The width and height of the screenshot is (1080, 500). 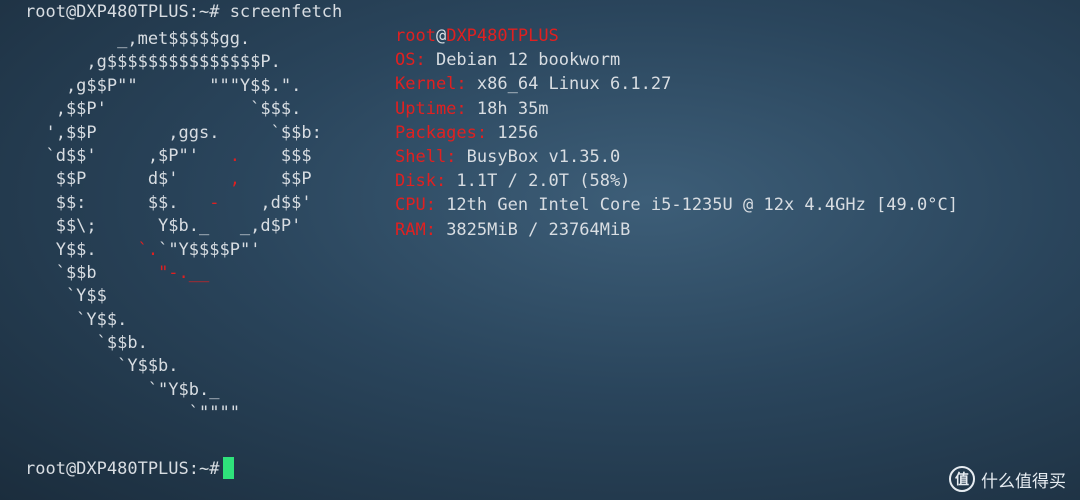 What do you see at coordinates (127, 155) in the screenshot?
I see `logo-segment: `d$$' ,$P"'` at bounding box center [127, 155].